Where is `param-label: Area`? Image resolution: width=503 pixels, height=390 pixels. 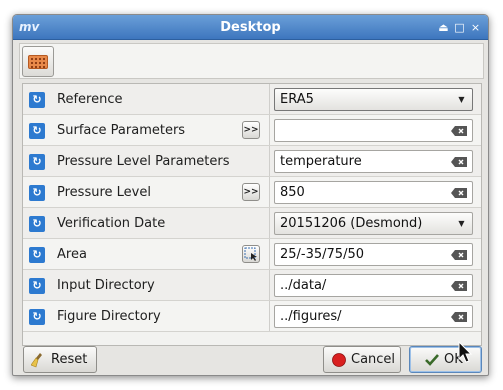 param-label: Area is located at coordinates (72, 254).